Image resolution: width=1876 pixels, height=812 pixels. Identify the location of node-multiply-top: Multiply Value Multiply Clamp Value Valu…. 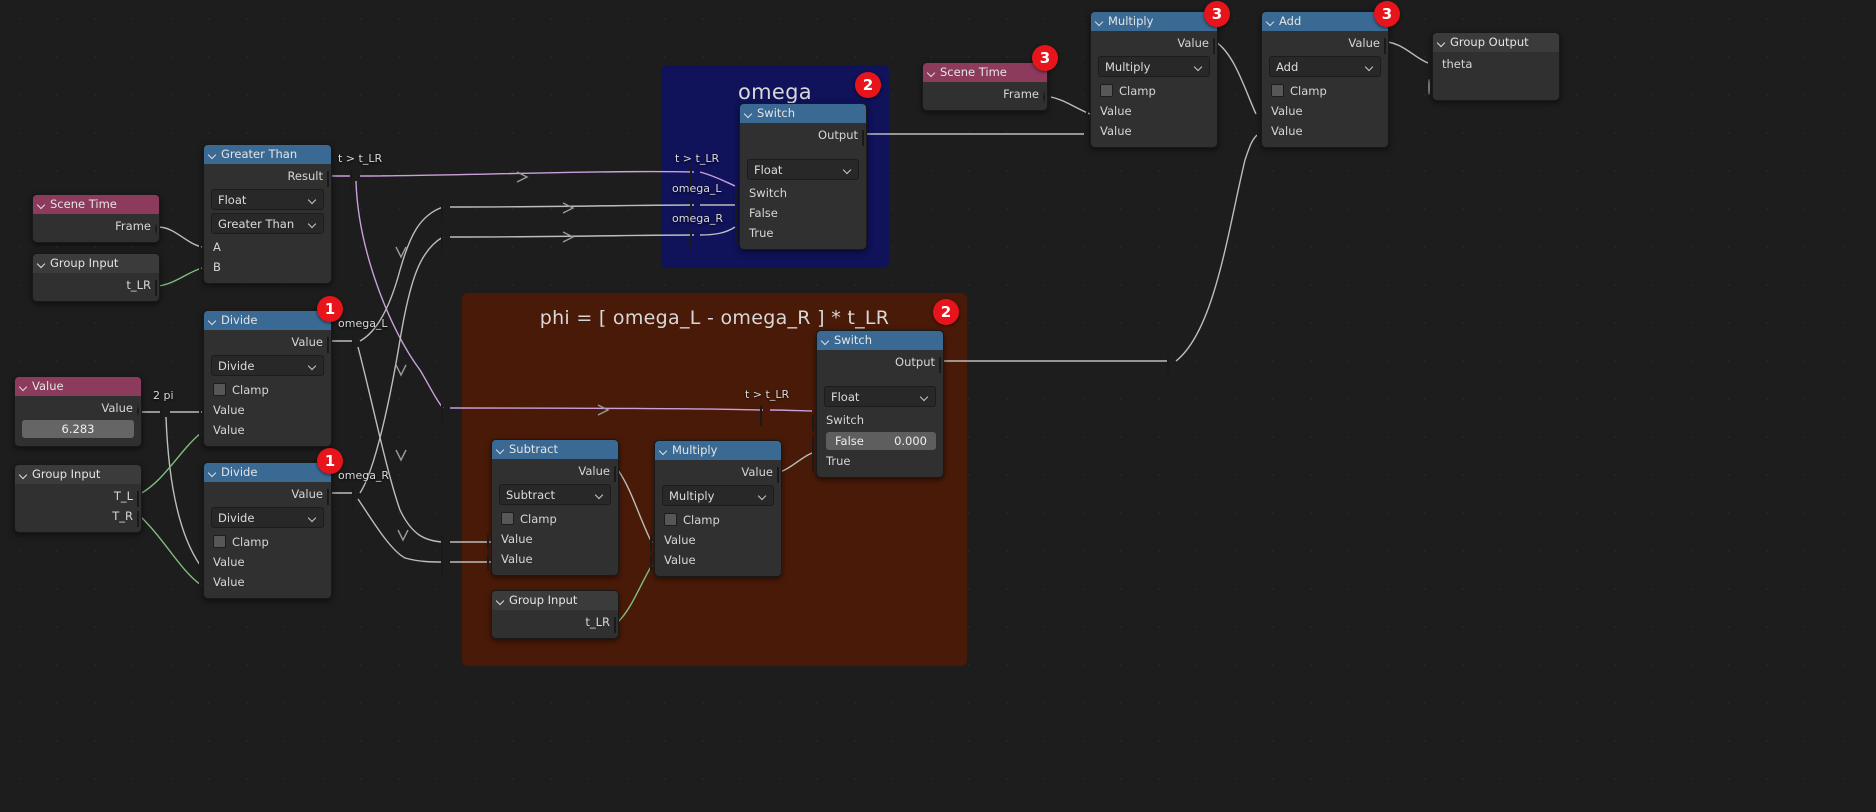
(1152, 79).